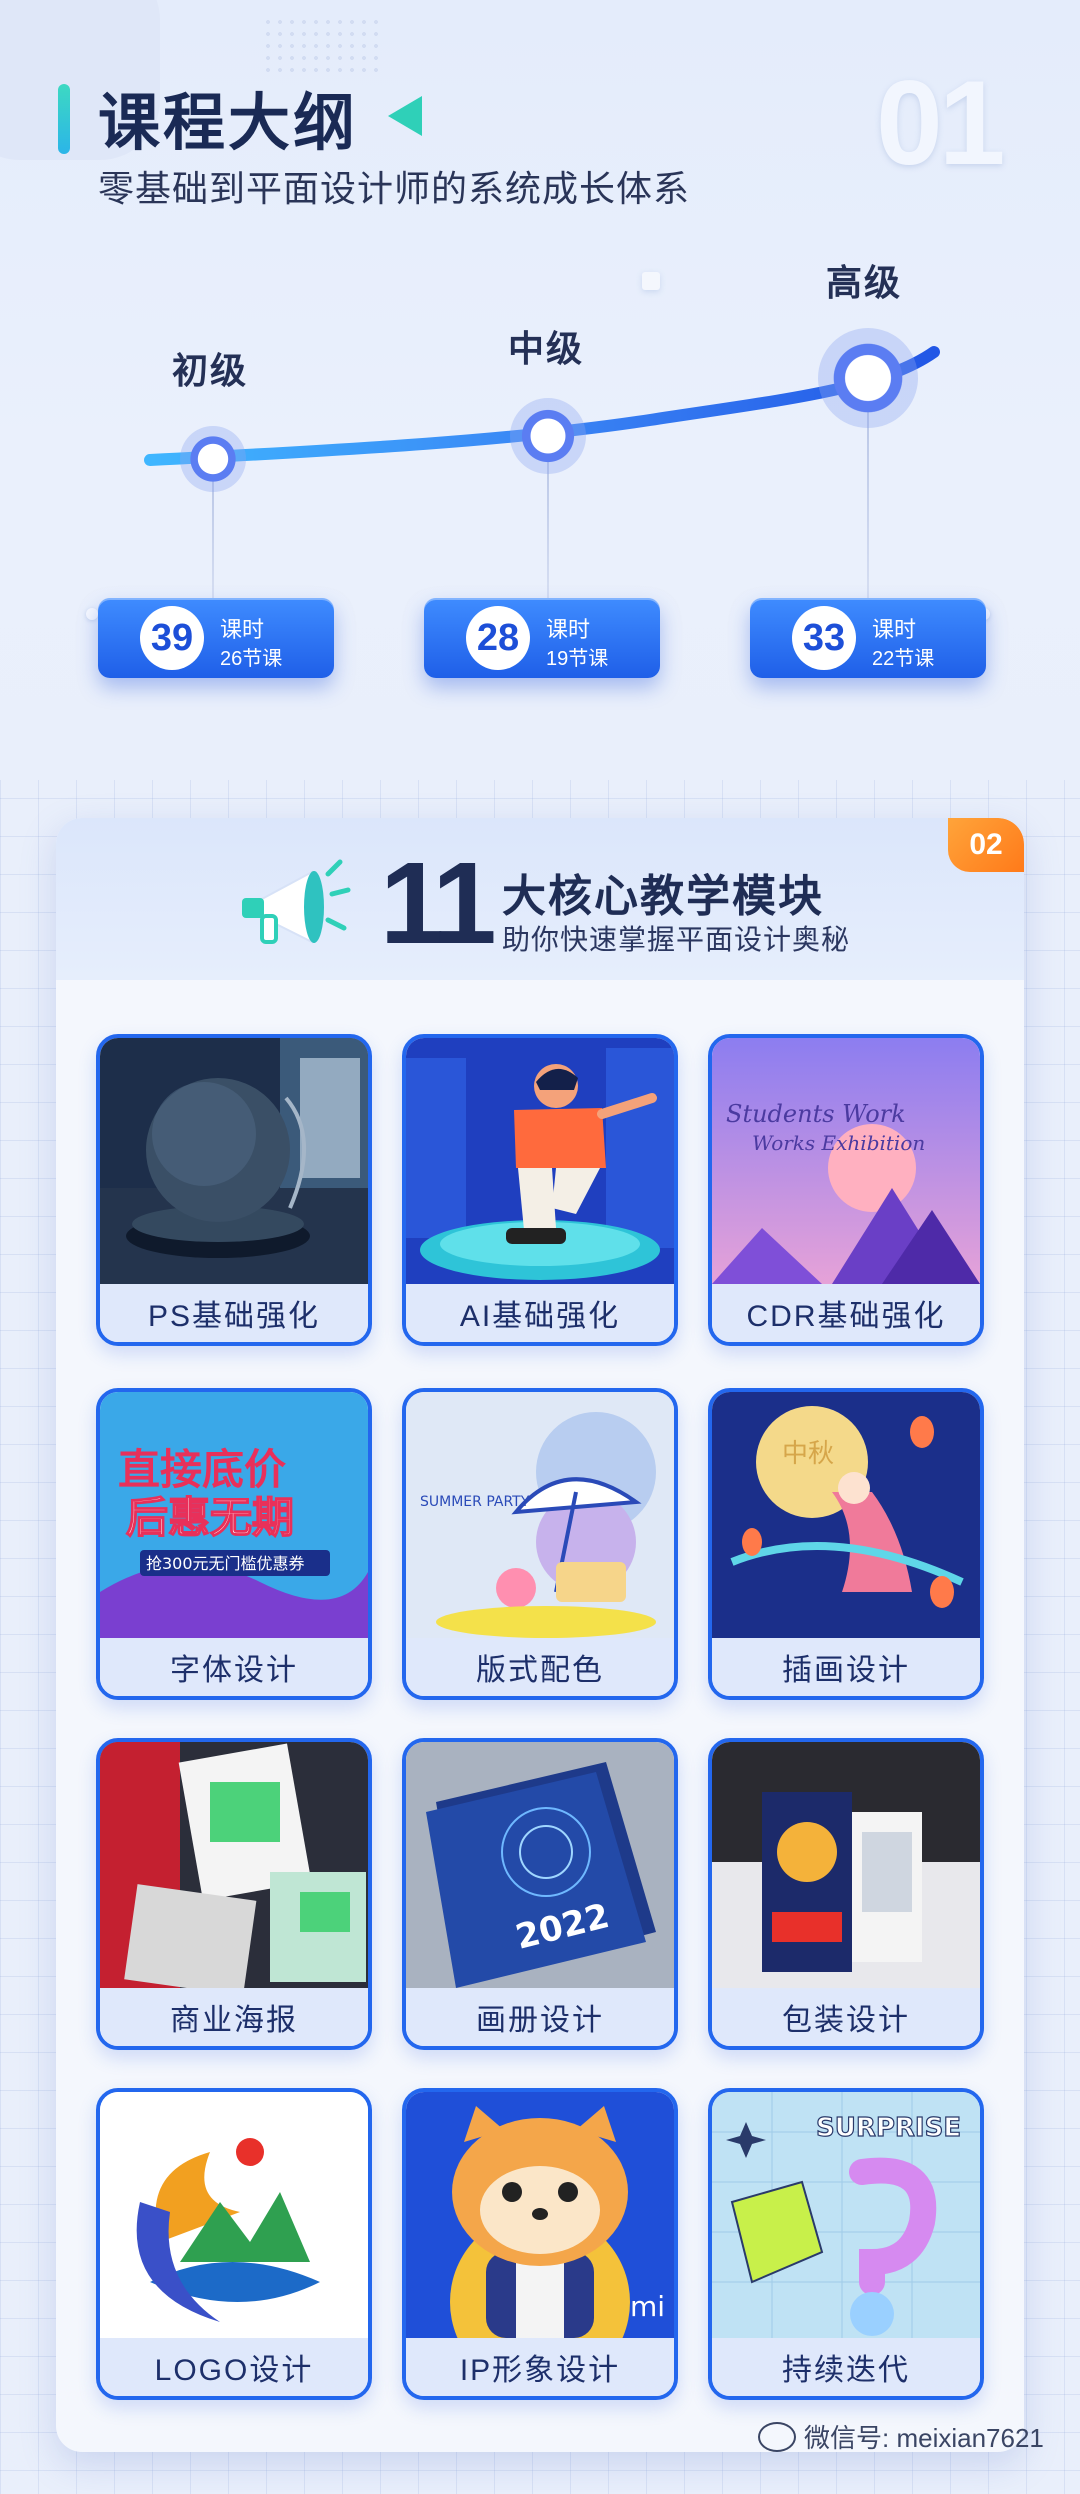 This screenshot has width=1080, height=2494. Describe the element at coordinates (986, 845) in the screenshot. I see `section-badge: 02` at that location.